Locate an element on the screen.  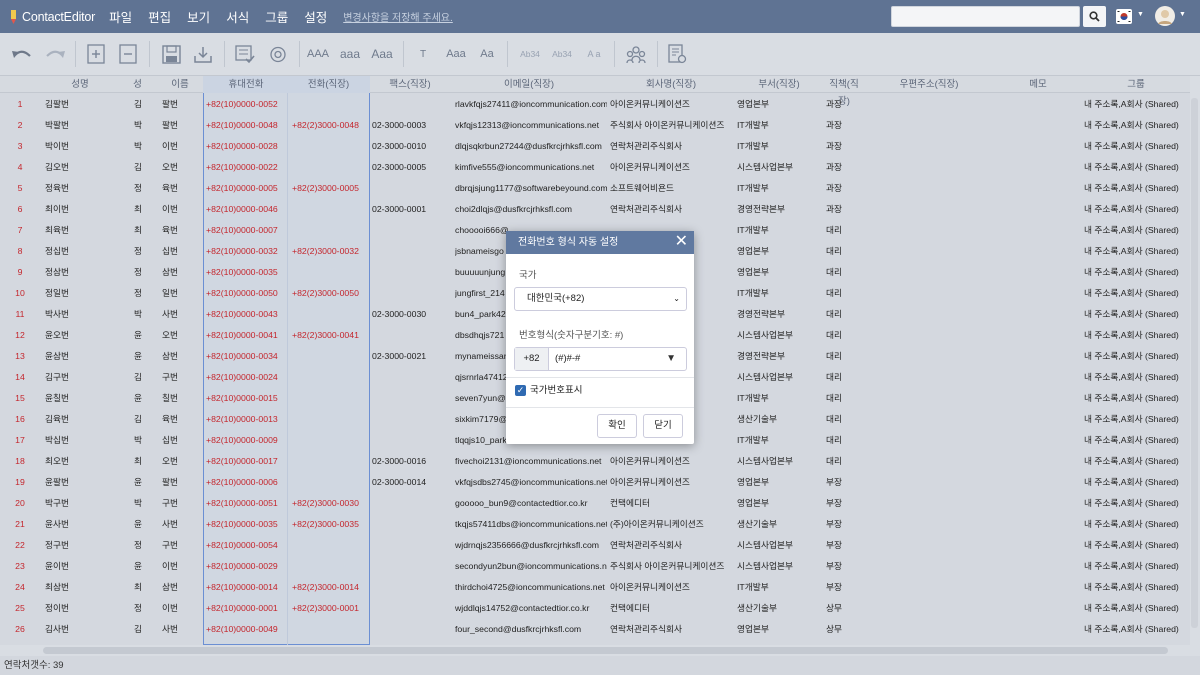
menu-view: 보기 is located at coordinates (198, 16).